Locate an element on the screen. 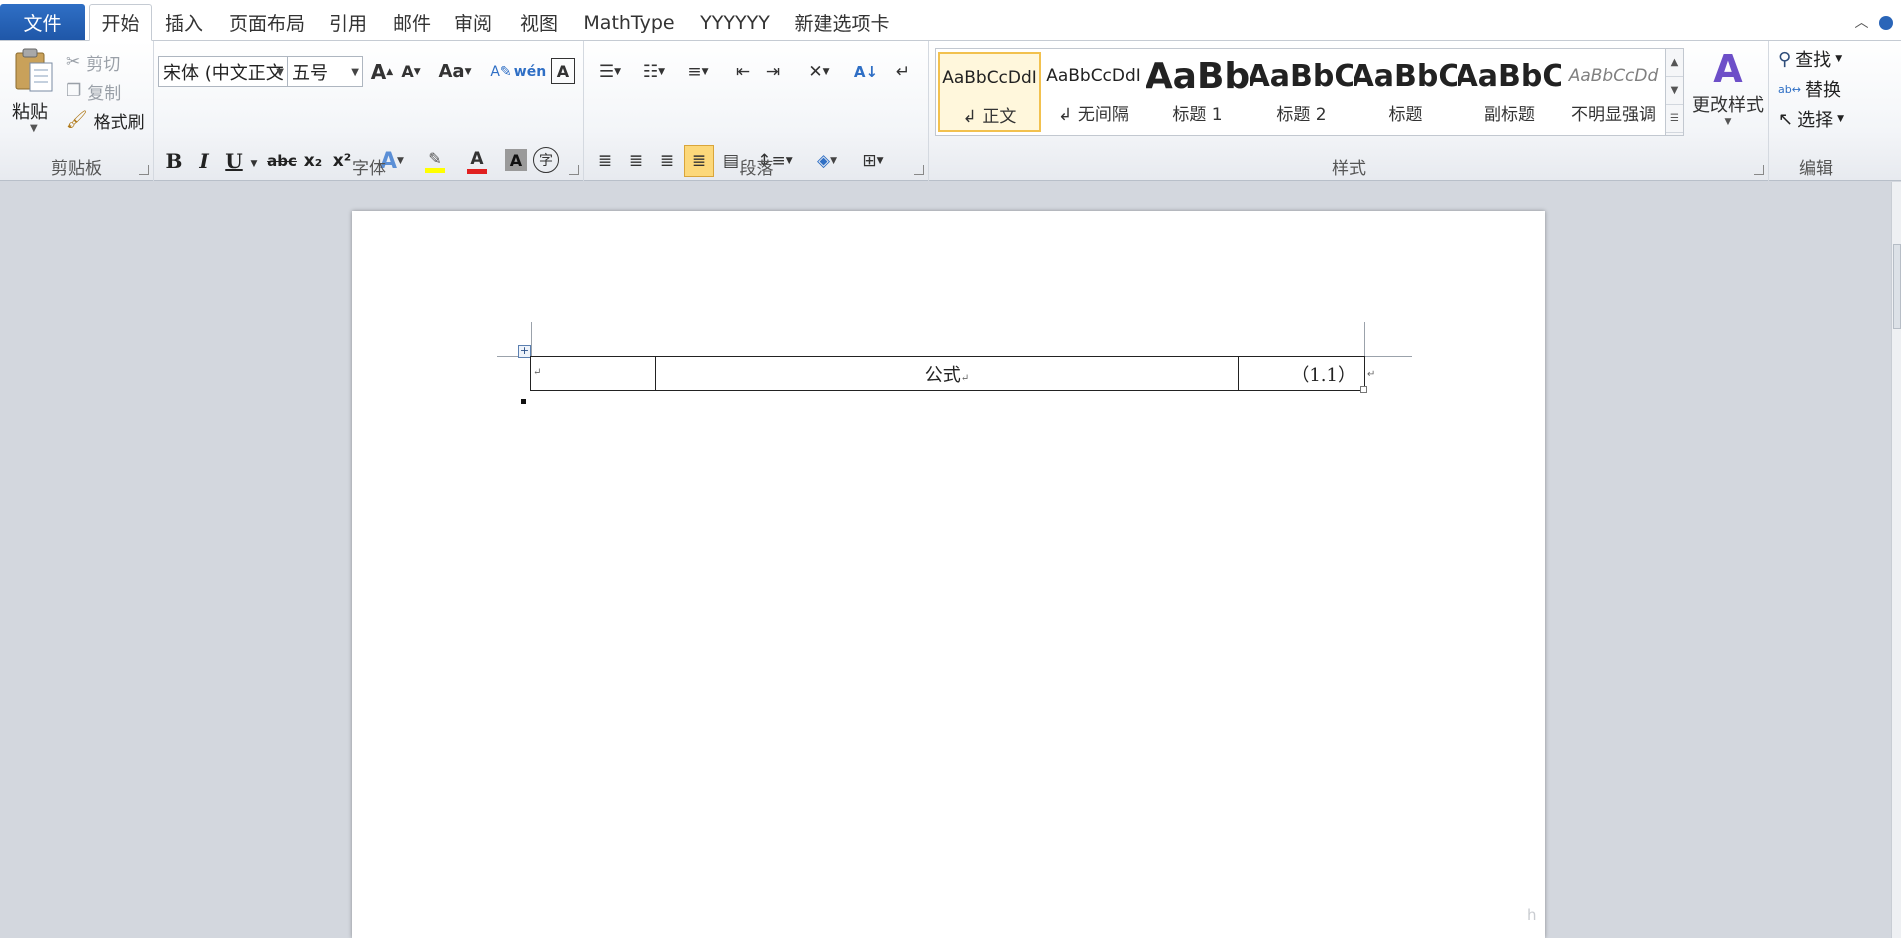 The width and height of the screenshot is (1901, 938). table-cell-left: ↵ is located at coordinates (593, 373).